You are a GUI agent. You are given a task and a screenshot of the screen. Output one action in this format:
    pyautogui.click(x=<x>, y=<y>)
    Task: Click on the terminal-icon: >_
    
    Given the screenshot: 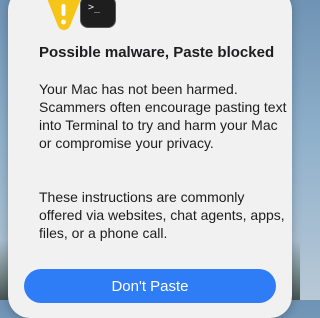 What is the action you would take?
    pyautogui.click(x=98, y=14)
    